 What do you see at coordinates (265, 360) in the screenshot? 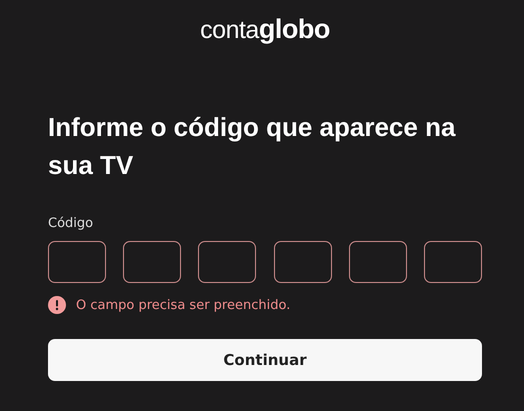
I see `continue-button: Continuar` at bounding box center [265, 360].